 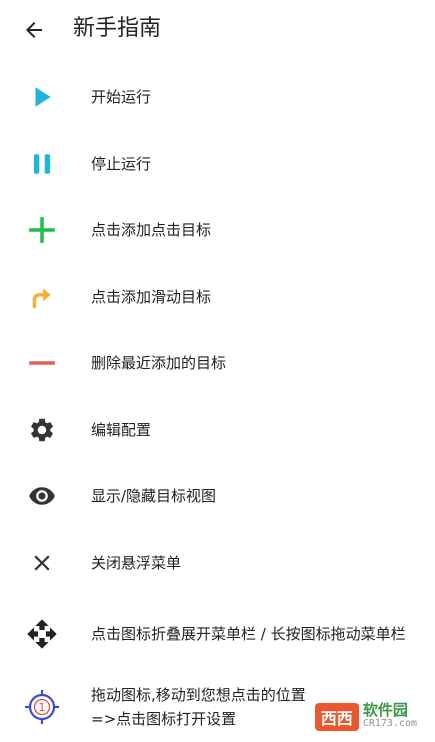 What do you see at coordinates (42, 563) in the screenshot?
I see `close-icon` at bounding box center [42, 563].